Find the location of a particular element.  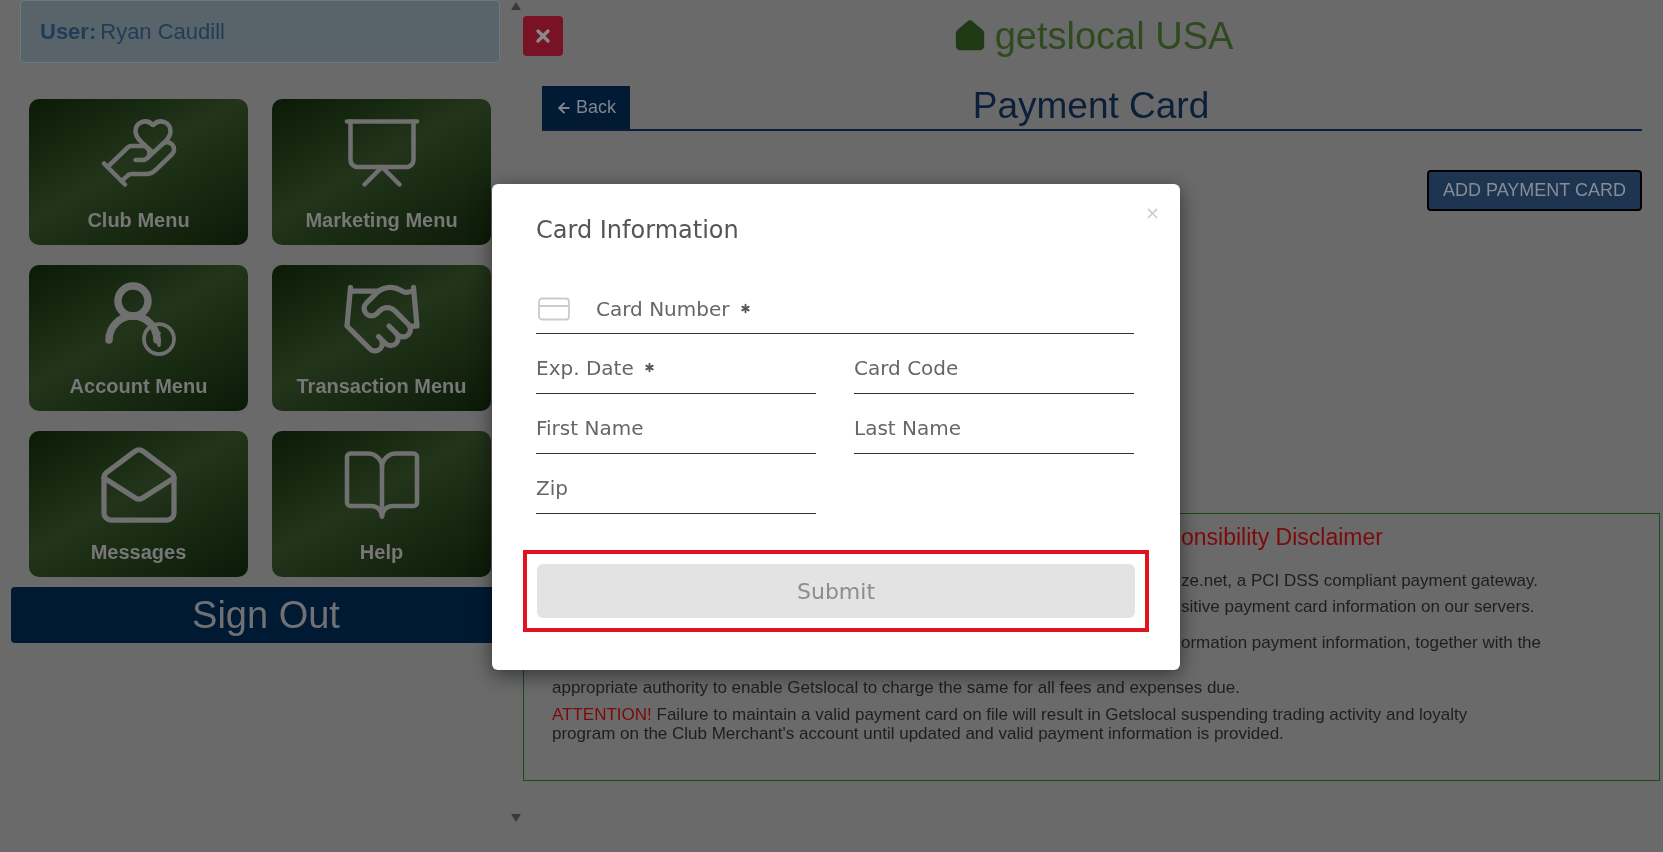

close-icon is located at coordinates (543, 36).